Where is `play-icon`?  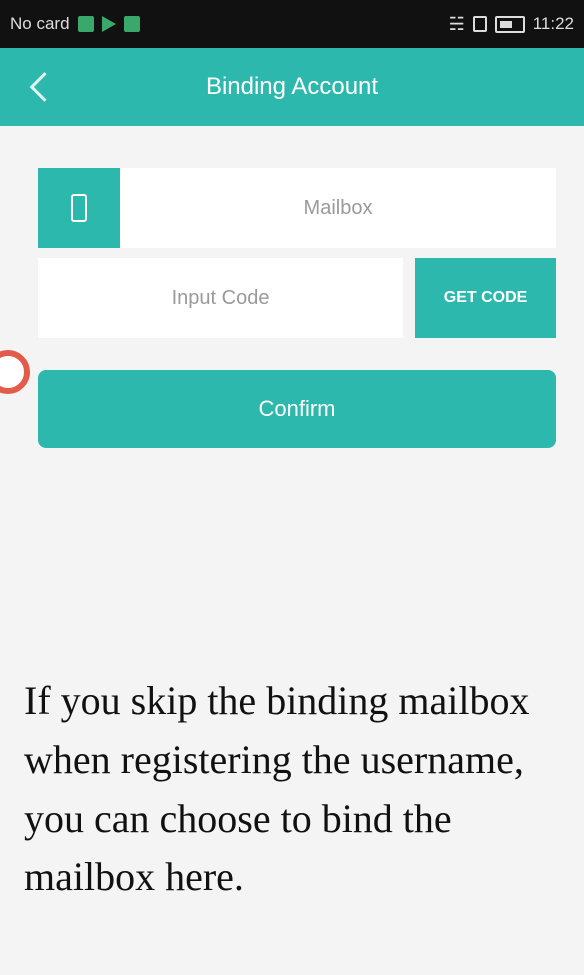 play-icon is located at coordinates (108, 24).